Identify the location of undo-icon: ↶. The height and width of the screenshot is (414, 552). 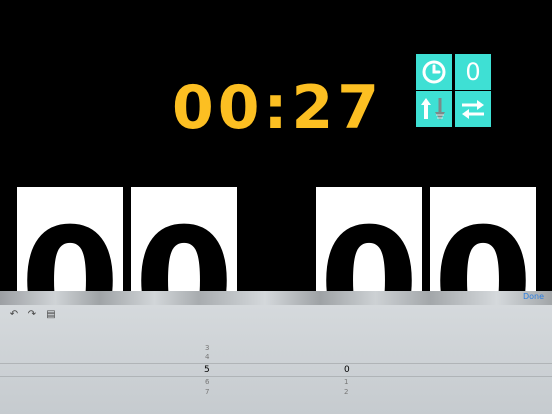
(14, 315).